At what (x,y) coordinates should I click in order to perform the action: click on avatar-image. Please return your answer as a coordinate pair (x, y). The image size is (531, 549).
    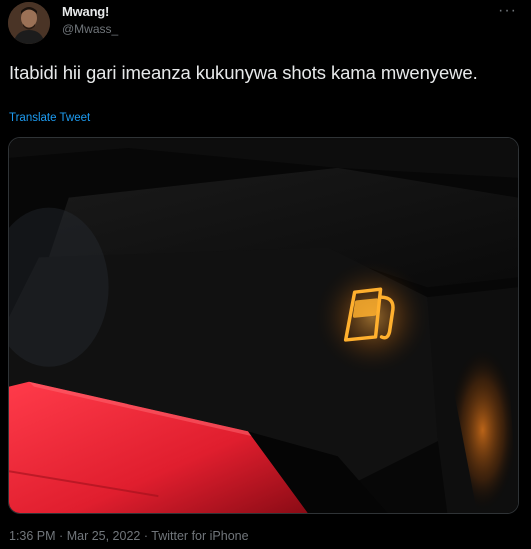
    Looking at the image, I should click on (29, 23).